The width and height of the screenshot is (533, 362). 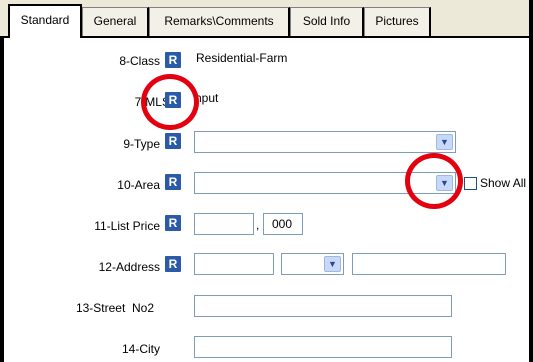 What do you see at coordinates (173, 60) in the screenshot?
I see `class-required-icon: R` at bounding box center [173, 60].